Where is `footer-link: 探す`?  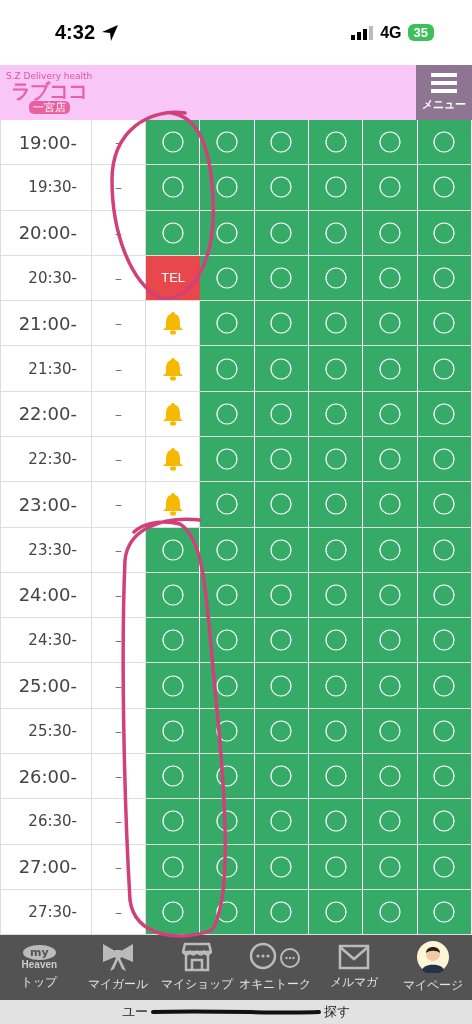 footer-link: 探す is located at coordinates (337, 1012).